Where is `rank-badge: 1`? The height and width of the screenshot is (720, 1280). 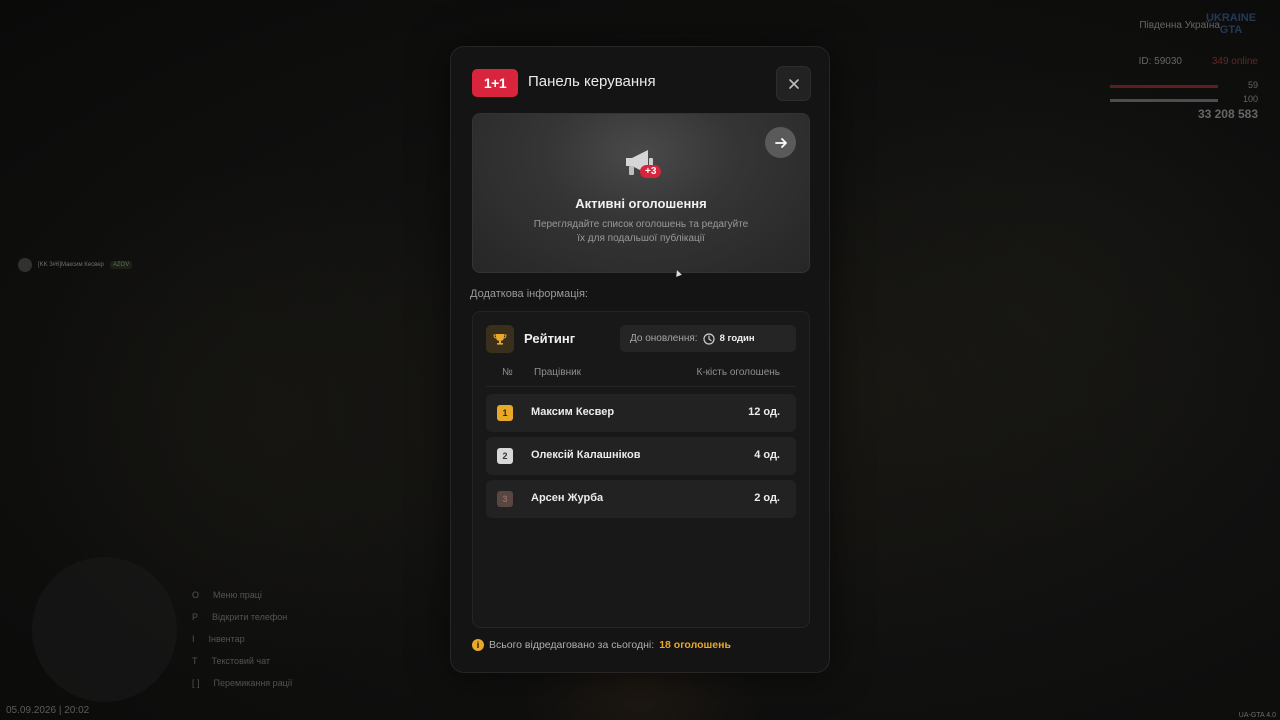 rank-badge: 1 is located at coordinates (505, 413).